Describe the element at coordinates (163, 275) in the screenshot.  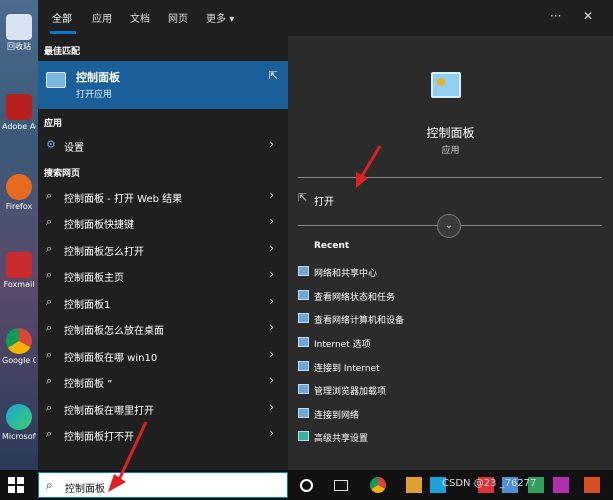
I see `web-result-item: ⌕ 控制面板主页 ›` at that location.